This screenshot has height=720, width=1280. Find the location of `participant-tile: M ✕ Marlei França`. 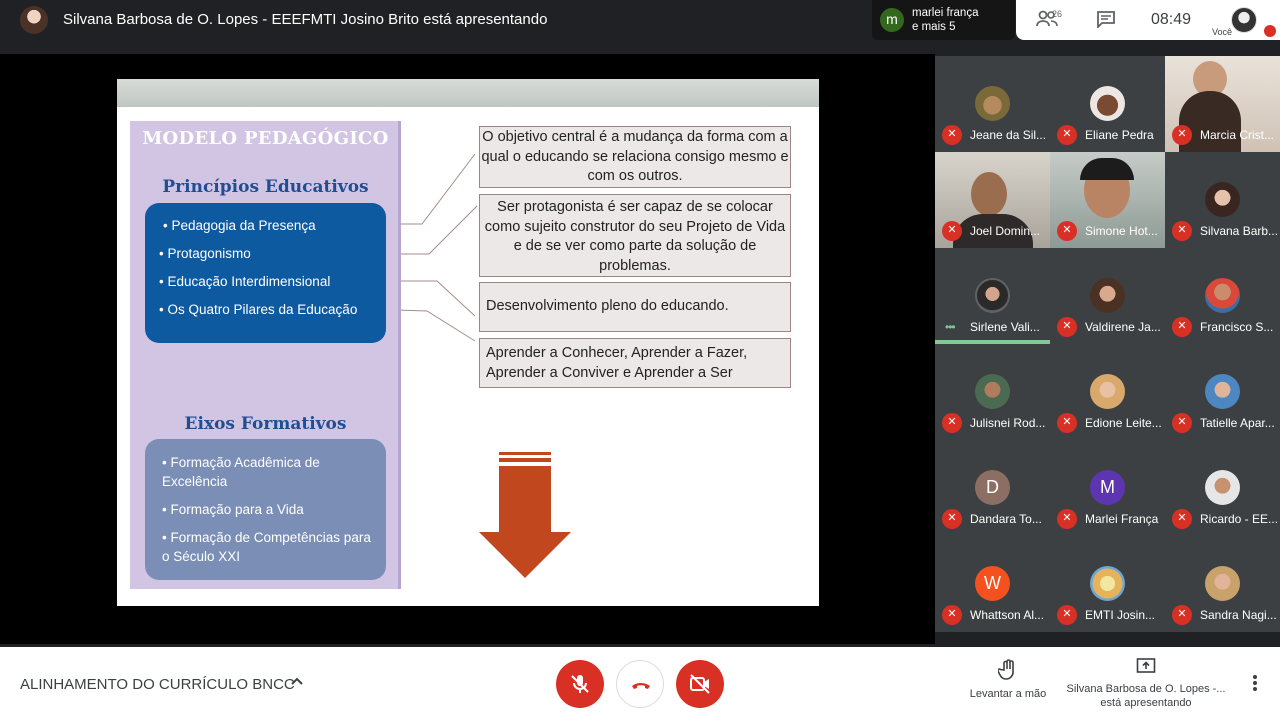

participant-tile: M ✕ Marlei França is located at coordinates (1107, 488).